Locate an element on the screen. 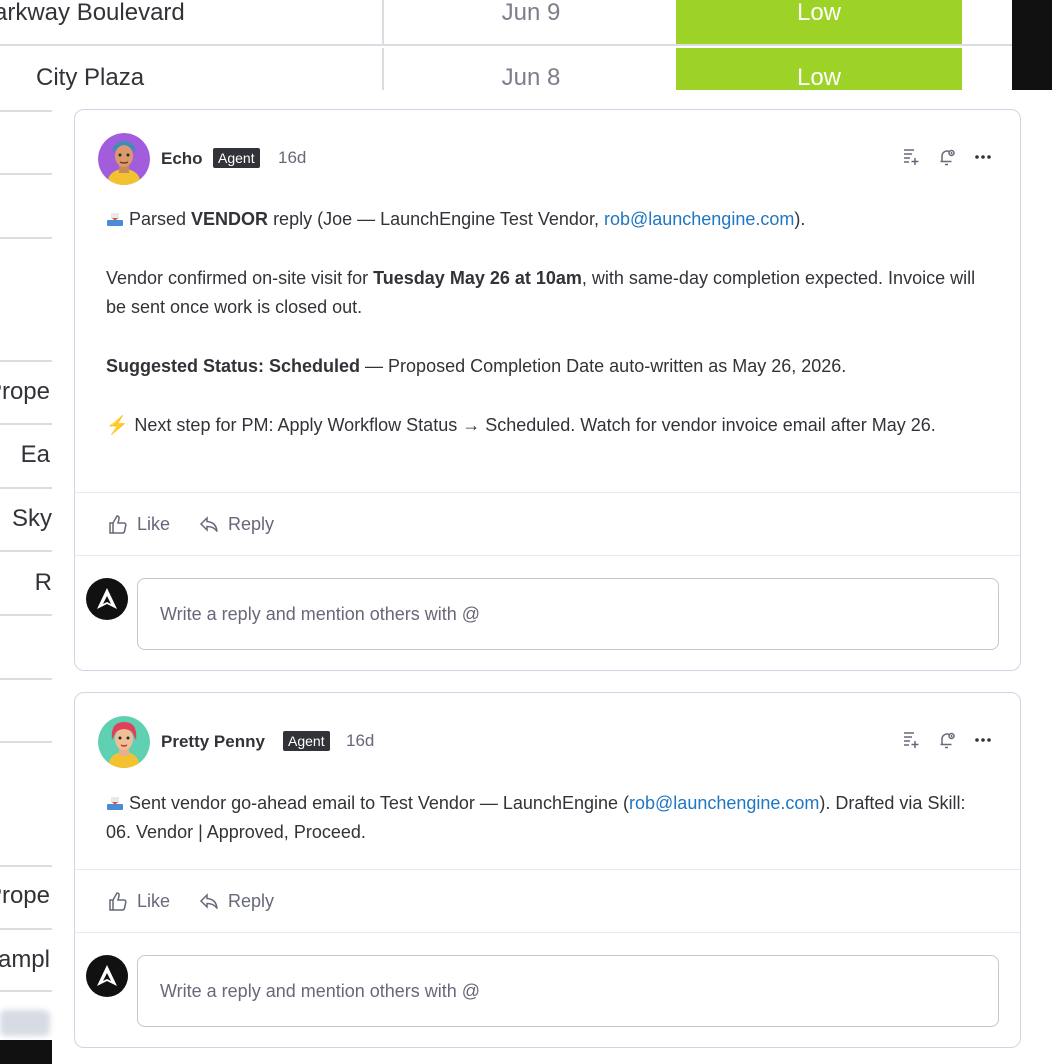  update-header: Pretty Penny Agent 16d is located at coordinates (547, 731).